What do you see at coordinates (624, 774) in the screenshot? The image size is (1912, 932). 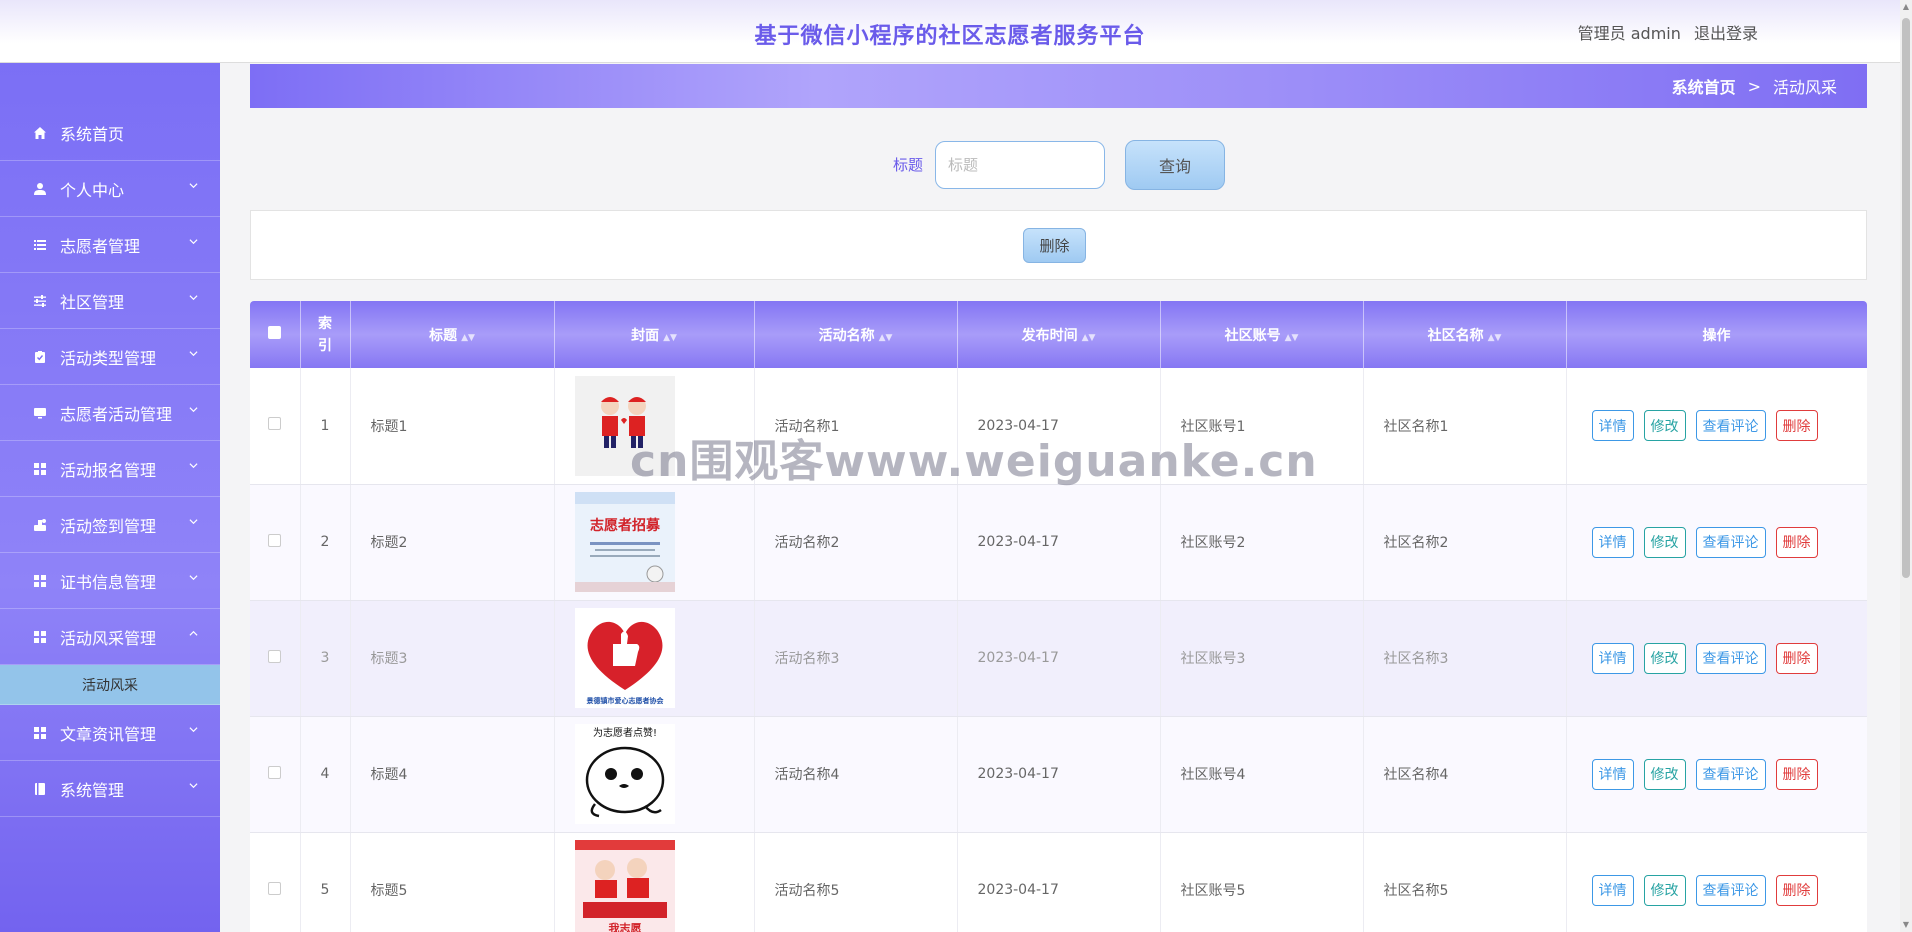 I see `cover-image: 为志愿者点赞!` at bounding box center [624, 774].